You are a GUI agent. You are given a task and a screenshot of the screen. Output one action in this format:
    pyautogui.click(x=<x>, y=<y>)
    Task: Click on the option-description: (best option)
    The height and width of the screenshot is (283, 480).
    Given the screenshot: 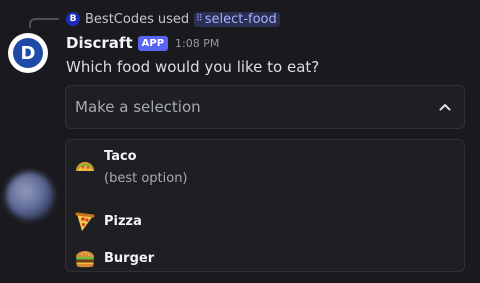 What is the action you would take?
    pyautogui.click(x=146, y=178)
    